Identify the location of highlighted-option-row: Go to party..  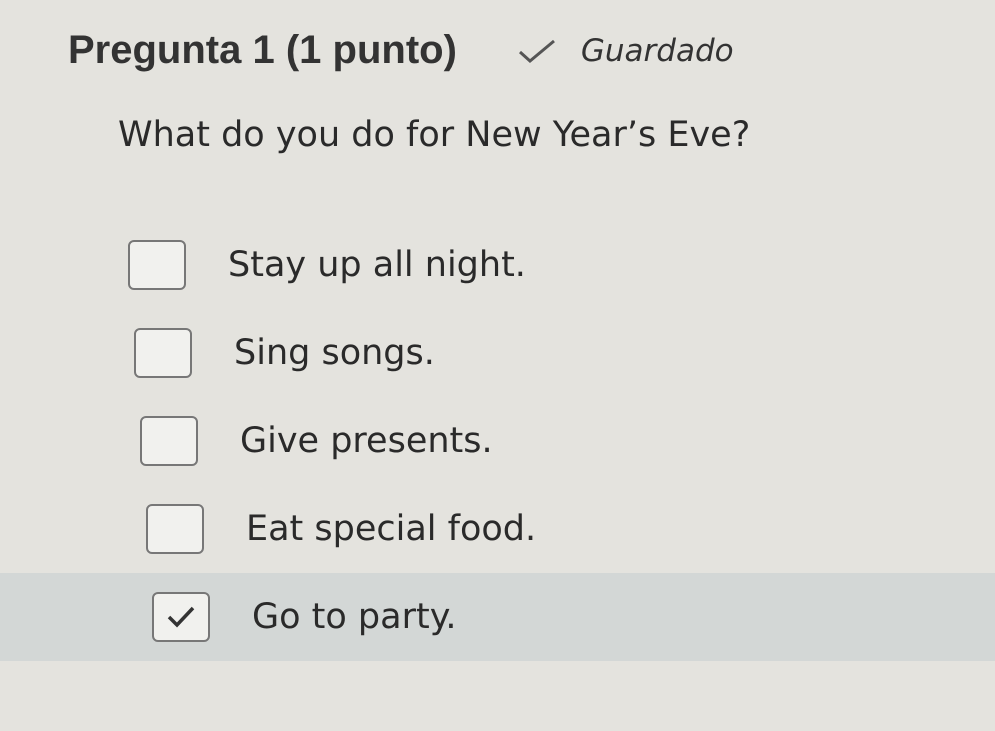
(497, 617).